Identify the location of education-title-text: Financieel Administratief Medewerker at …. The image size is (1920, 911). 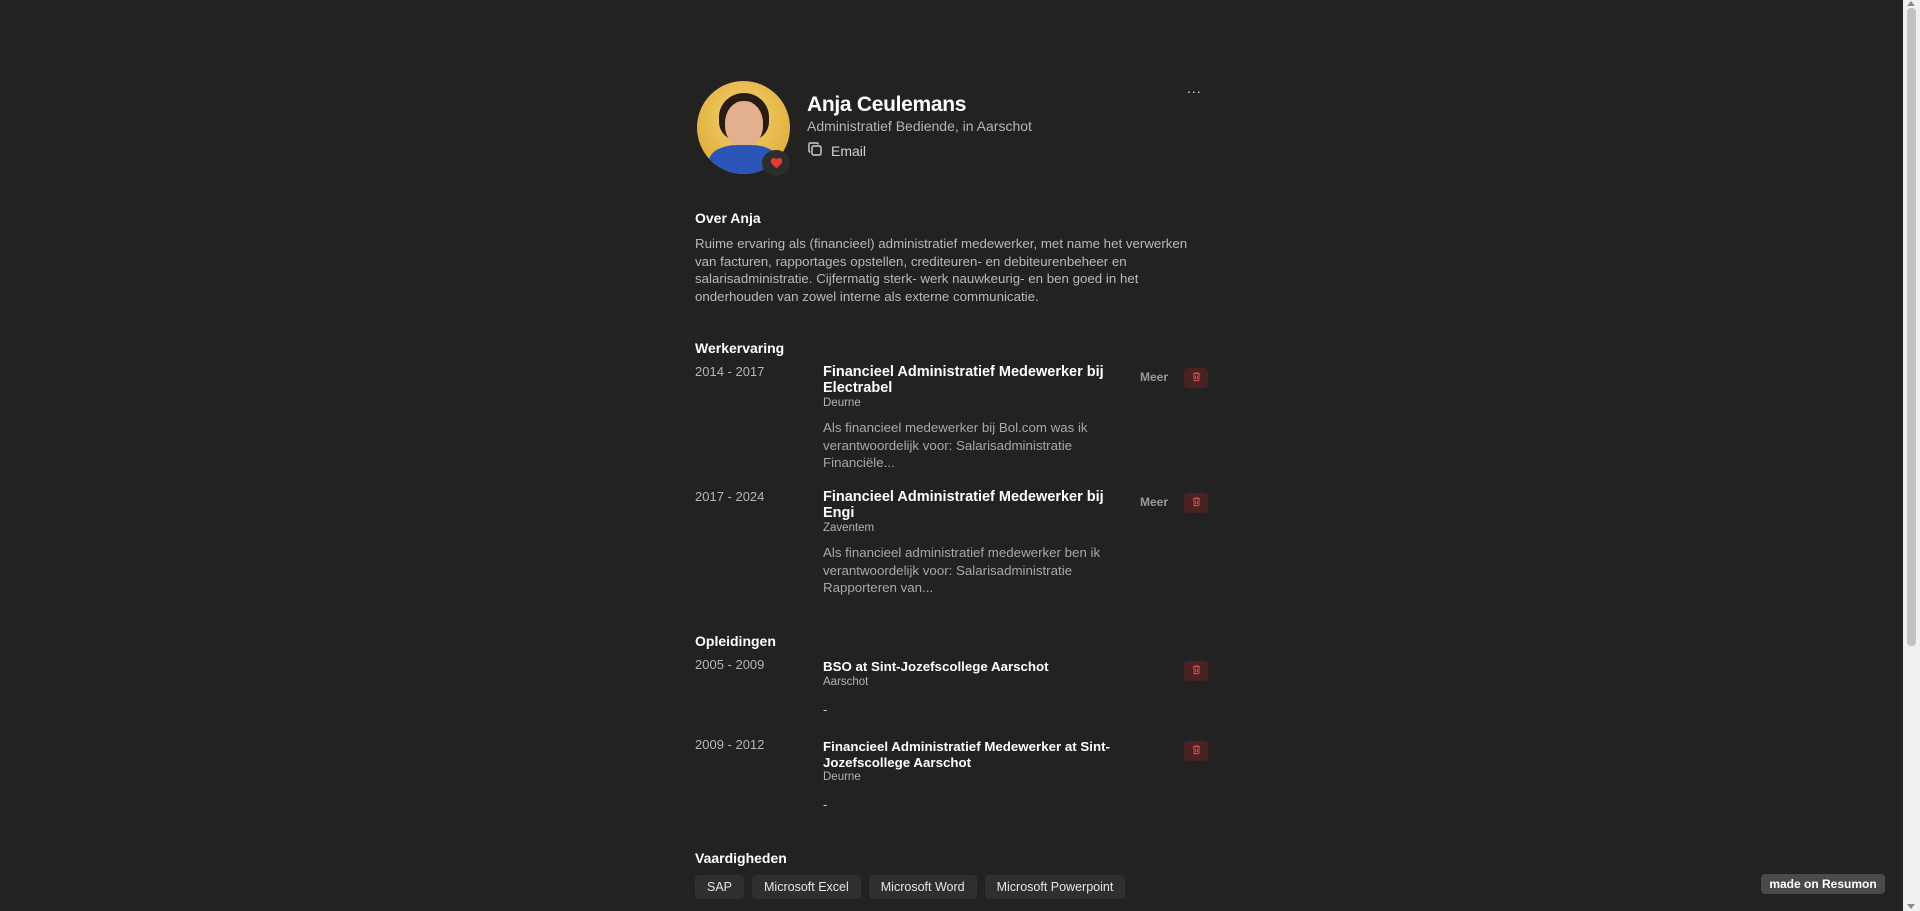
(966, 754).